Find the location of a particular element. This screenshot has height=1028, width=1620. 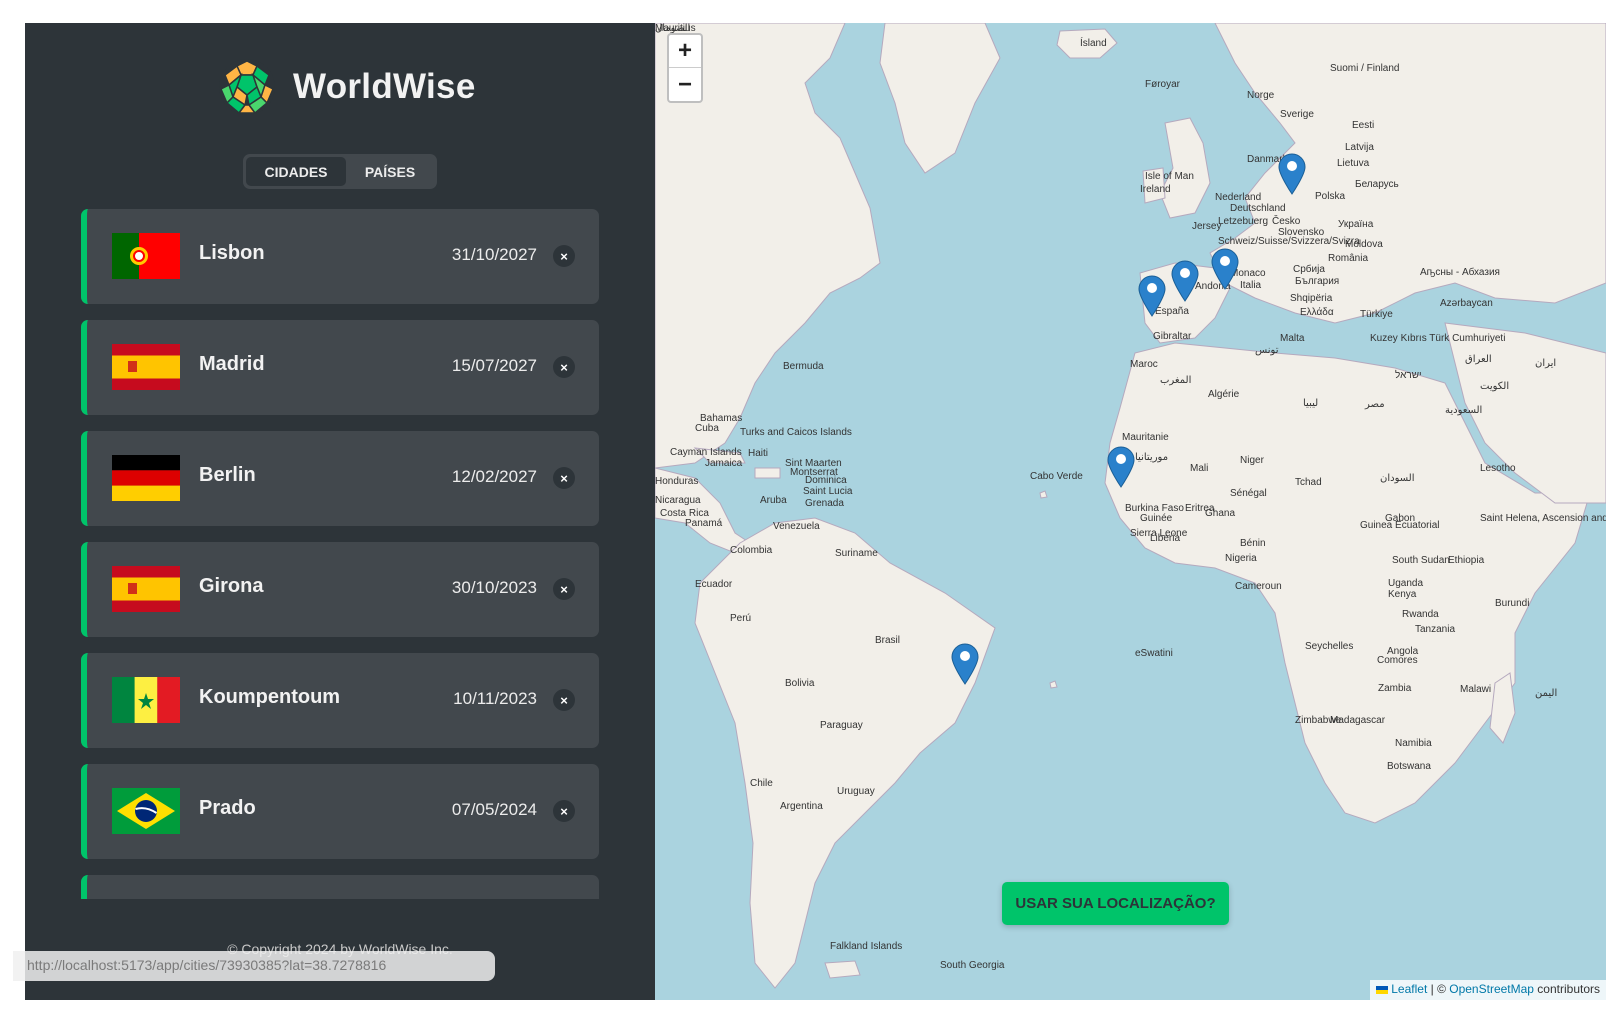

map-attribution: Leaflet | © OpenStreetMap contributors is located at coordinates (1488, 990).